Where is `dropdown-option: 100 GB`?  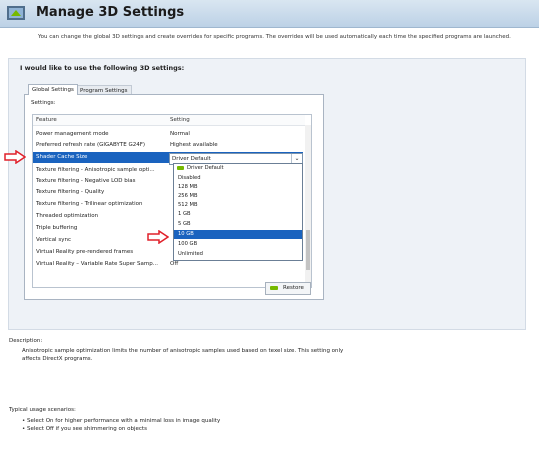
dropdown-option: 100 GB is located at coordinates (238, 244).